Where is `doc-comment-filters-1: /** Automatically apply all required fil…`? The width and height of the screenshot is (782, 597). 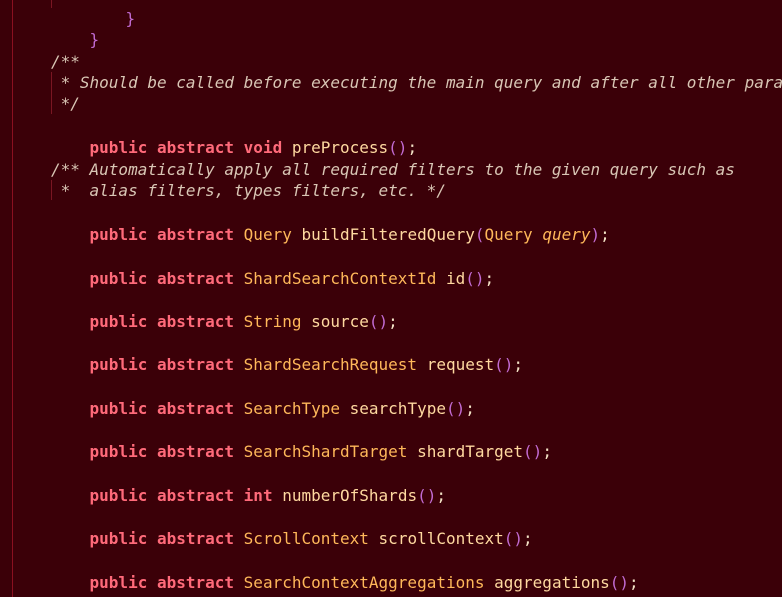 doc-comment-filters-1: /** Automatically apply all required fil… is located at coordinates (393, 169).